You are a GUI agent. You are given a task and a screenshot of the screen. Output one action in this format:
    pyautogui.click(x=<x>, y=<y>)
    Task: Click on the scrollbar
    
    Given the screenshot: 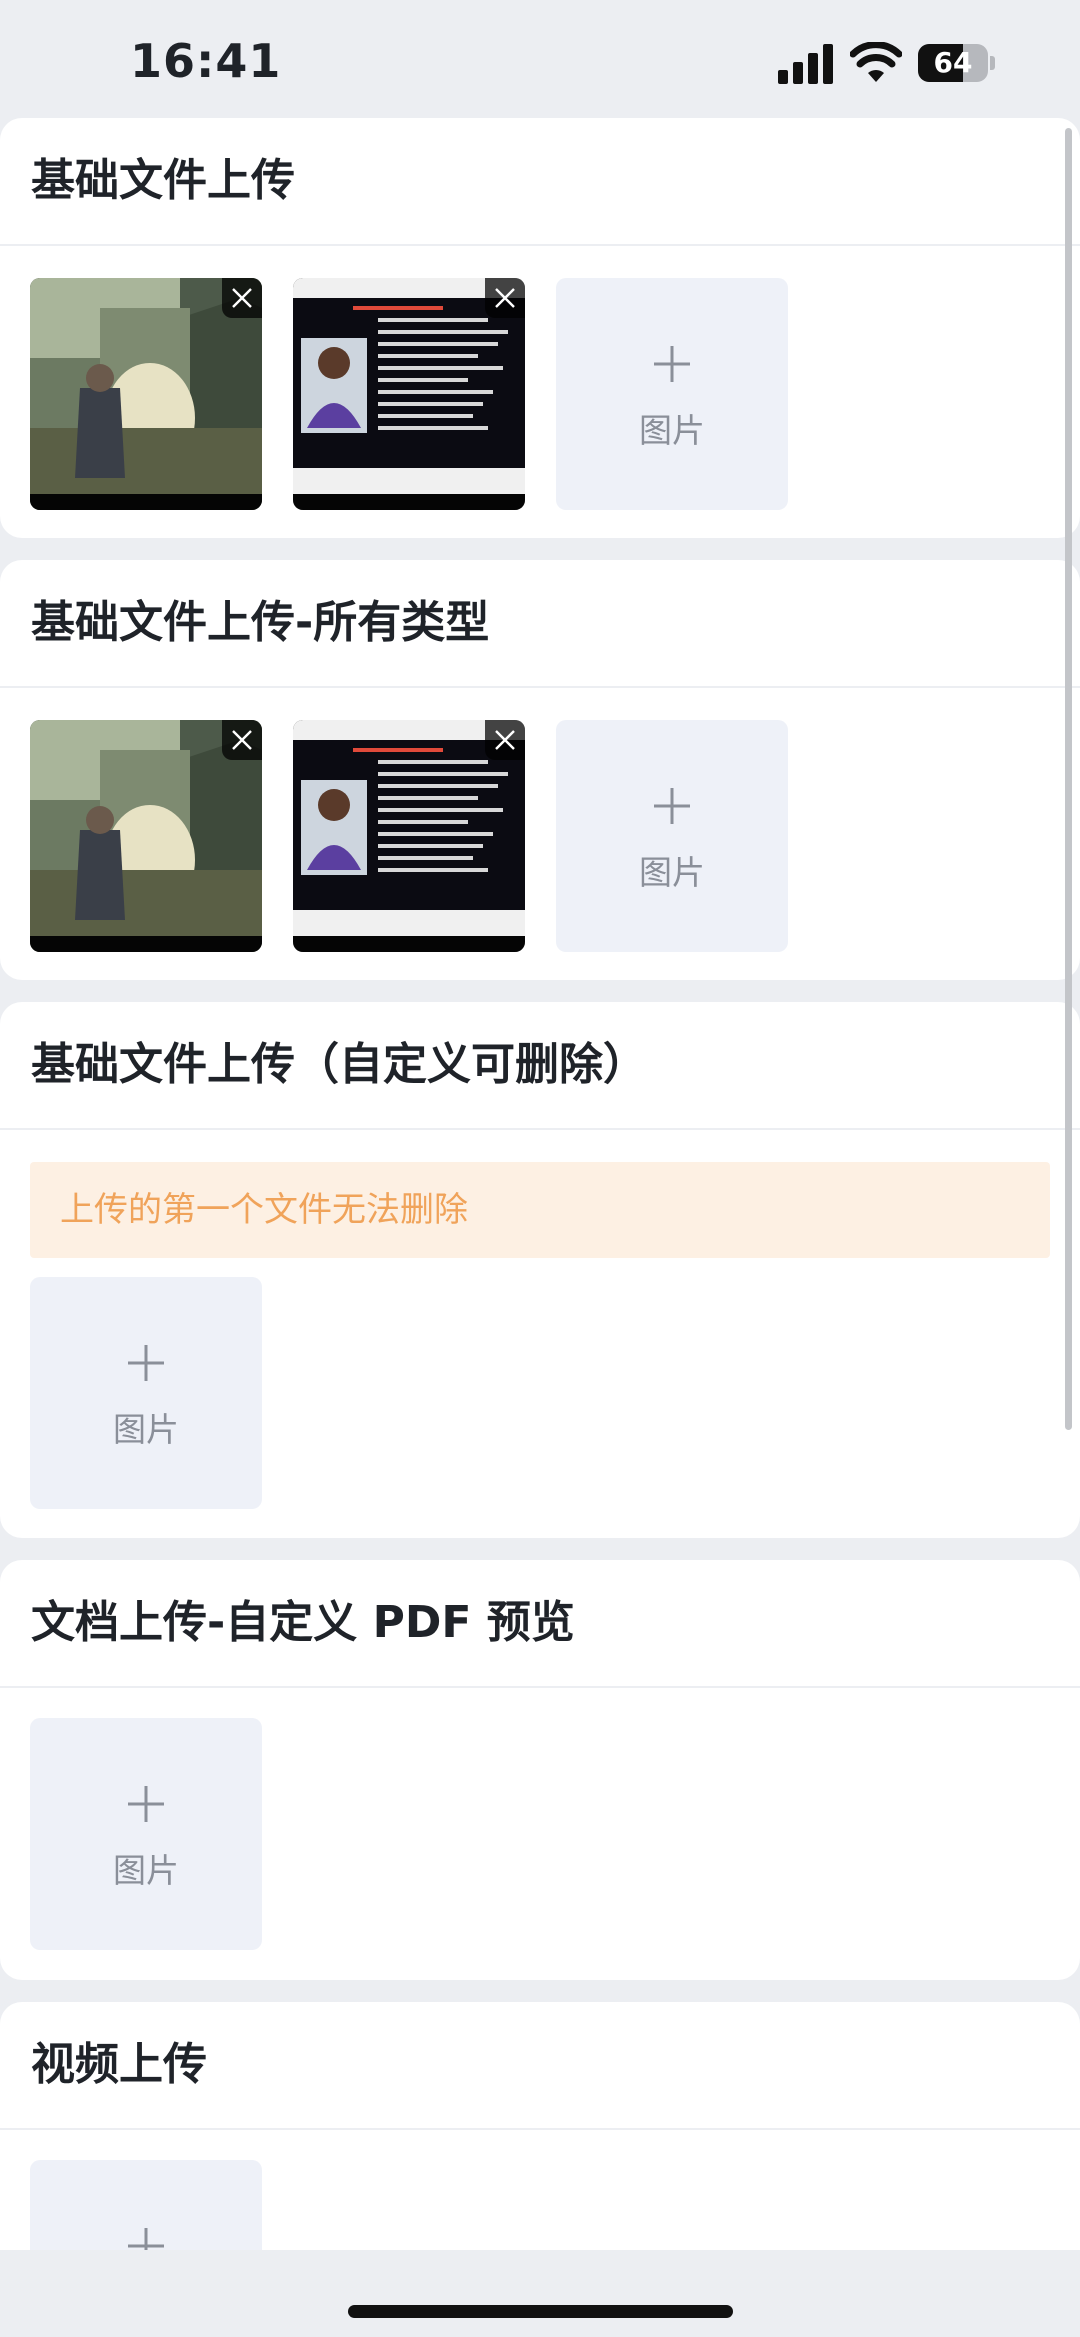 What is the action you would take?
    pyautogui.click(x=1068, y=779)
    